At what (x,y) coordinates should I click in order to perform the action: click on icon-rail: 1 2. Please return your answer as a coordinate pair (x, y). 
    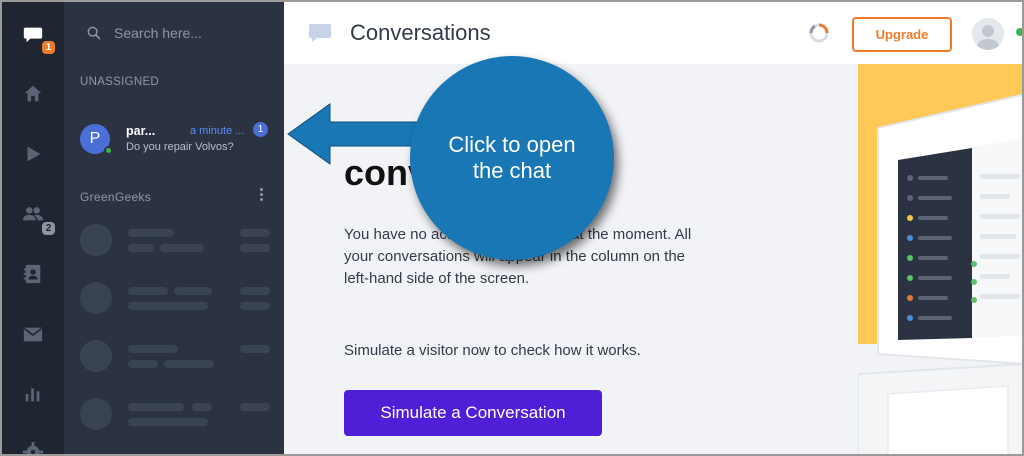
    Looking at the image, I should click on (33, 228).